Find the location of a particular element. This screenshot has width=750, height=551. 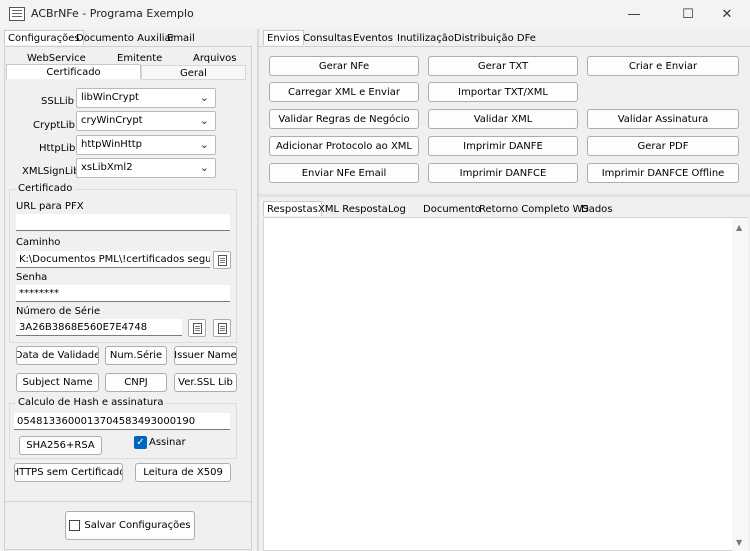

tab-retorno-completo-ws: Retorno Completo WS is located at coordinates (534, 209).